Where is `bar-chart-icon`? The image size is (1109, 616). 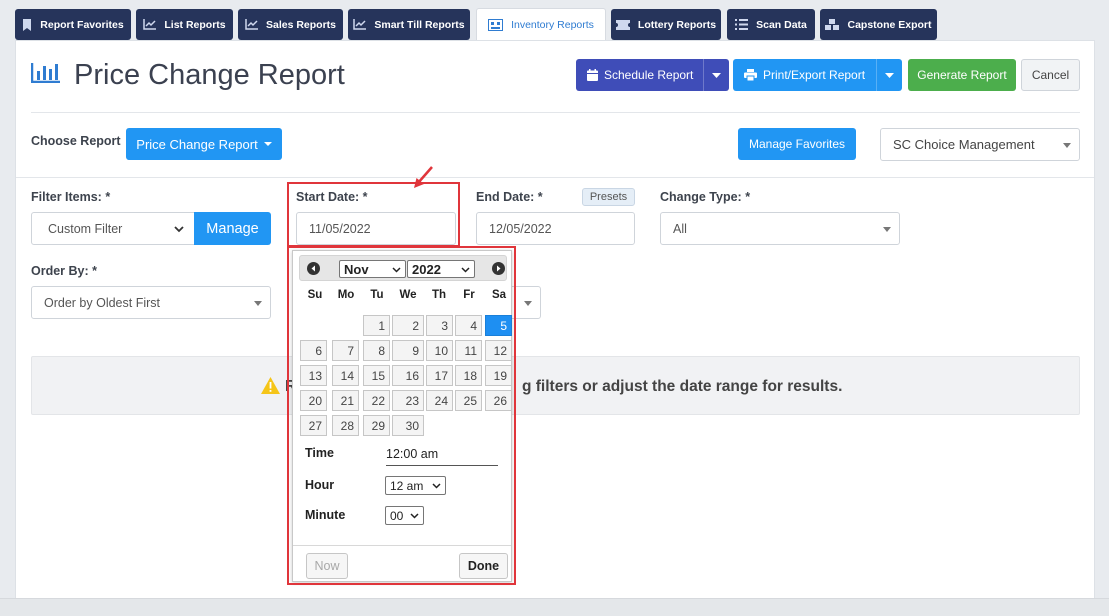 bar-chart-icon is located at coordinates (45, 73).